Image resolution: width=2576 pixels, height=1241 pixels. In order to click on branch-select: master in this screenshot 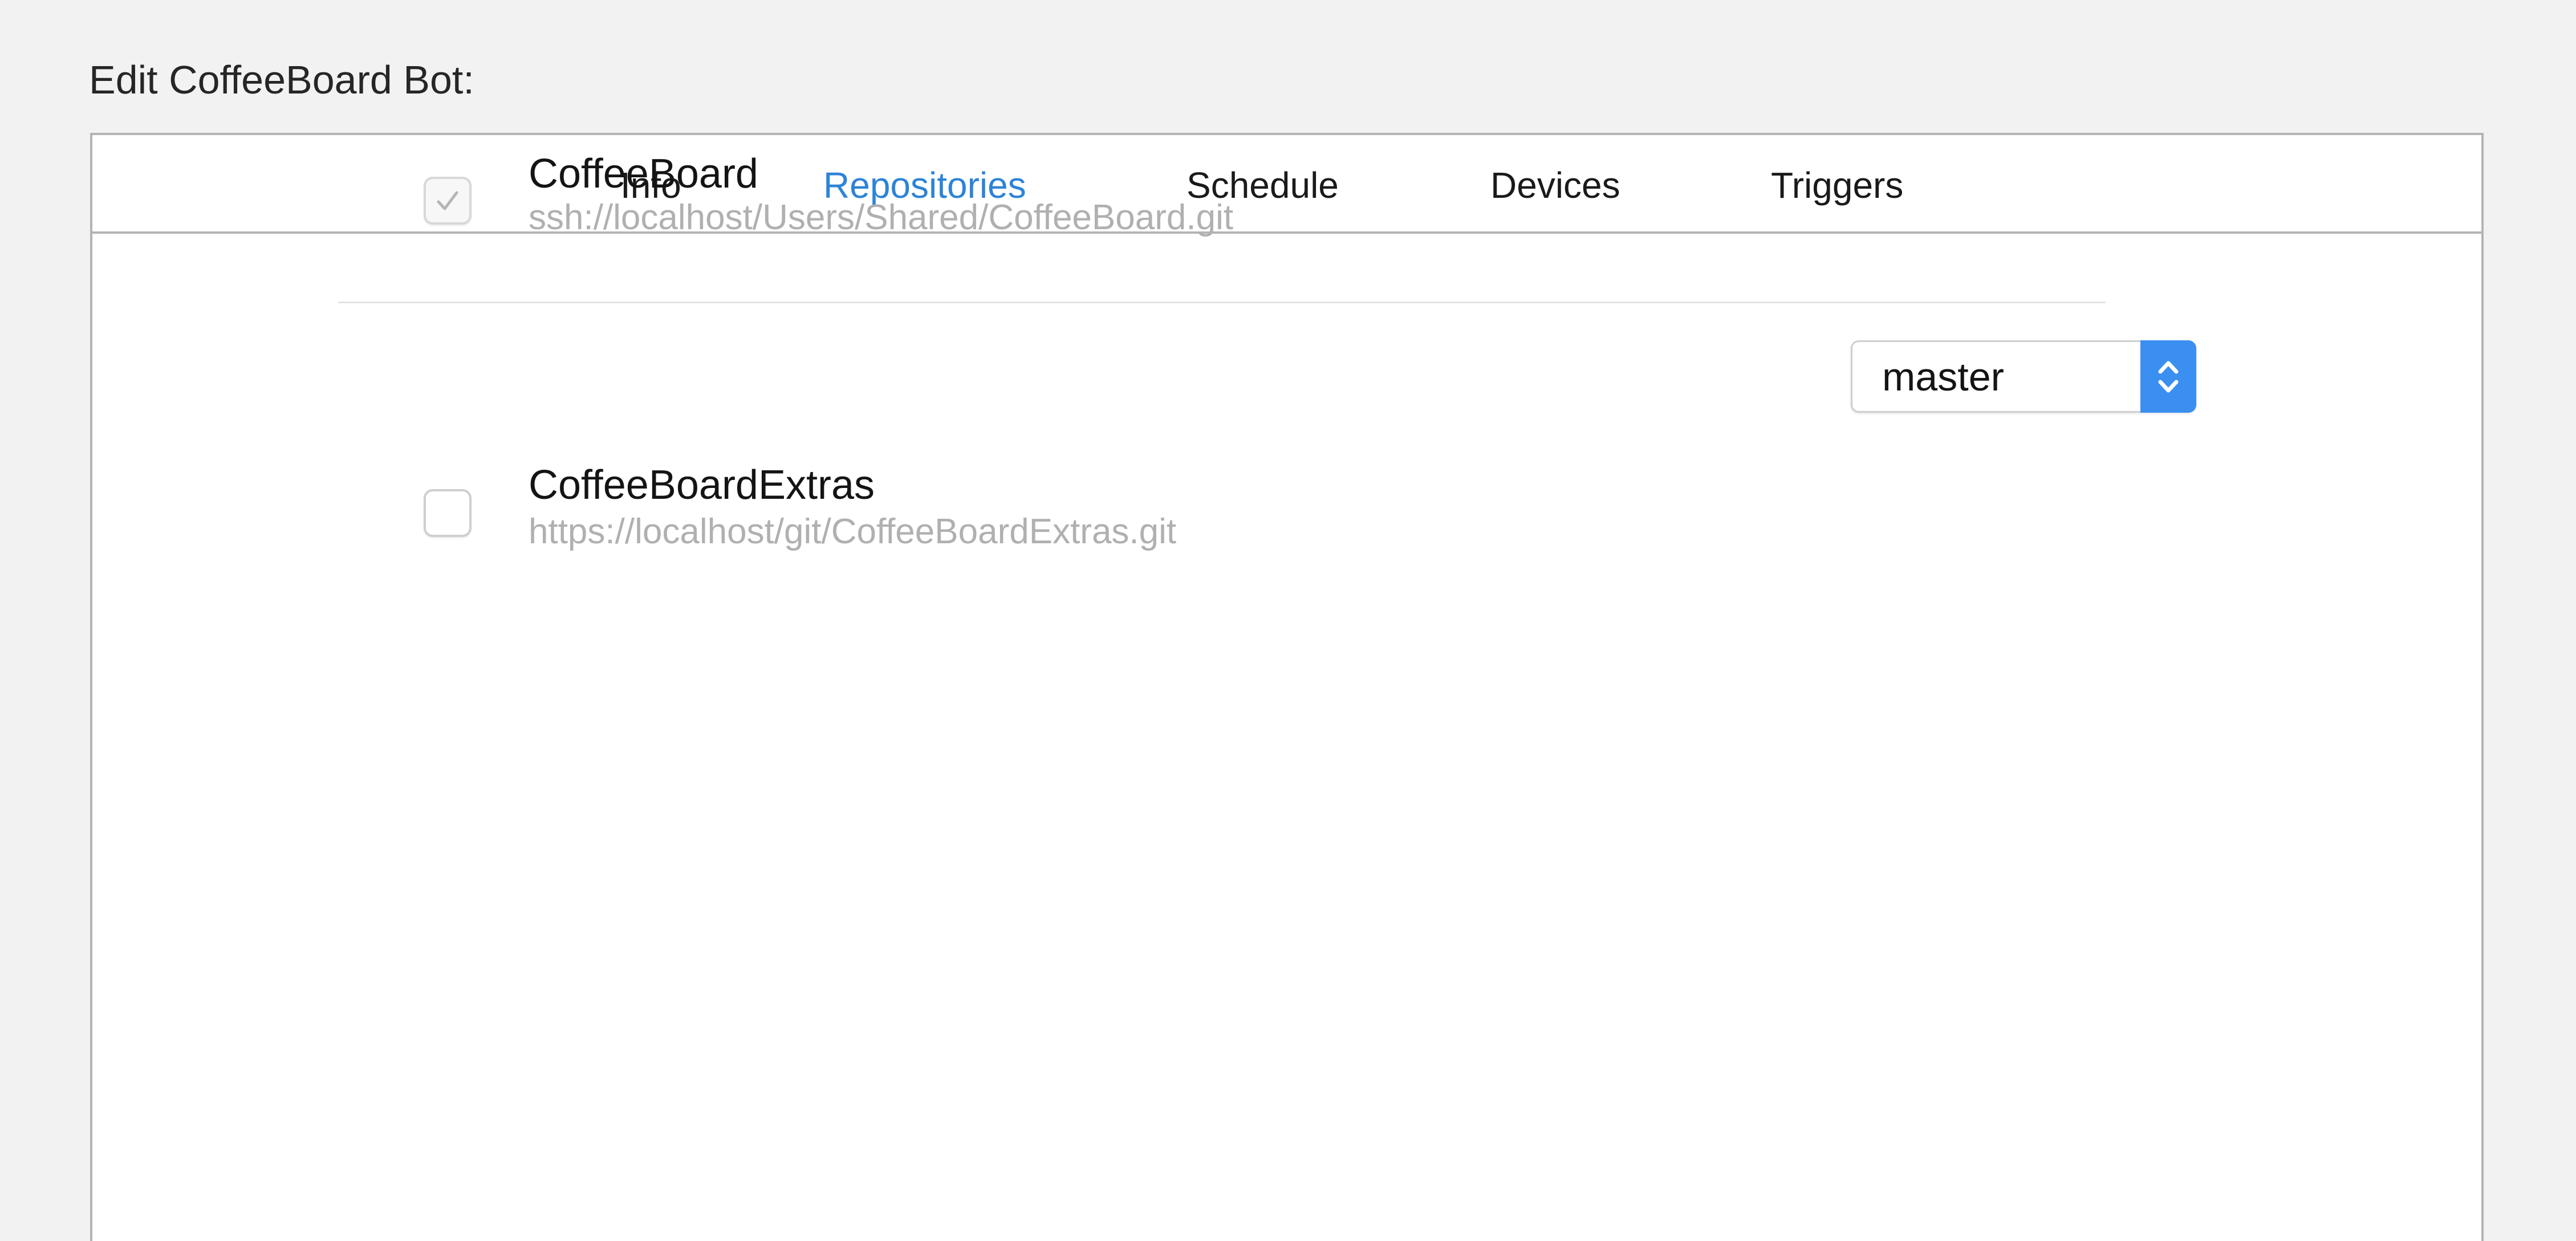, I will do `click(2023, 376)`.